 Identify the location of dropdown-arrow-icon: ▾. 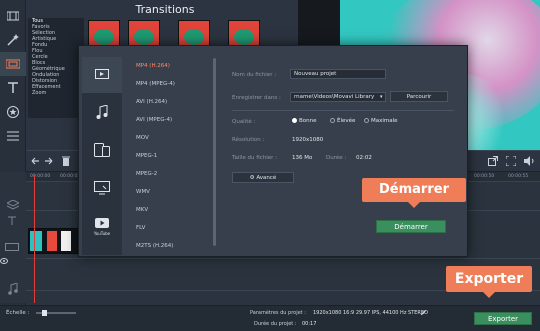
(381, 97).